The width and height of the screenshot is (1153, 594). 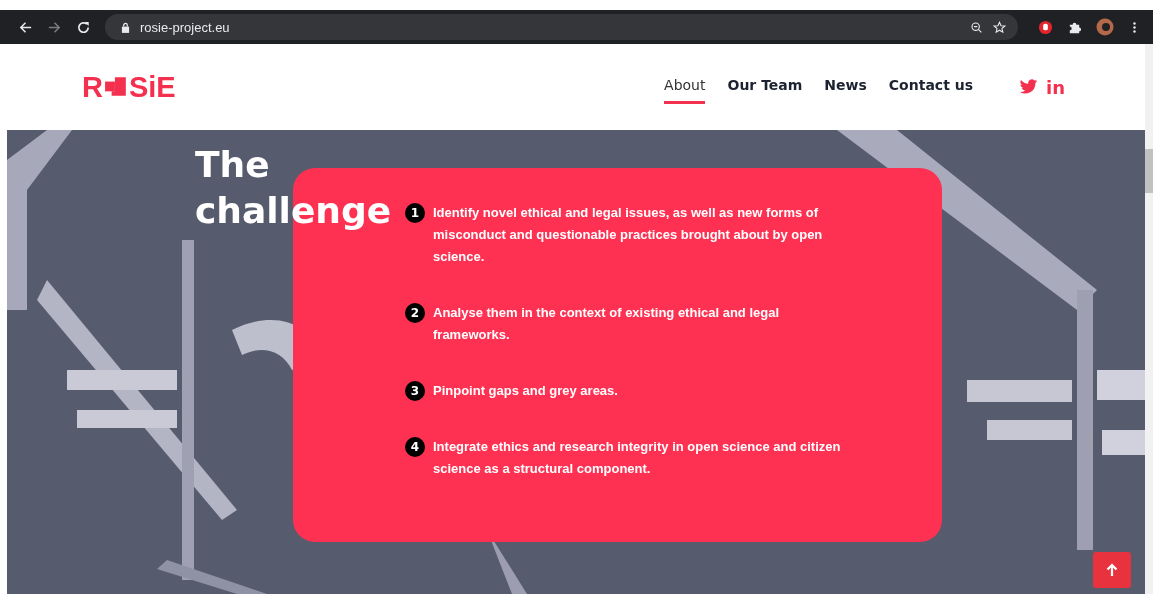 What do you see at coordinates (1149, 319) in the screenshot?
I see `scrollbar` at bounding box center [1149, 319].